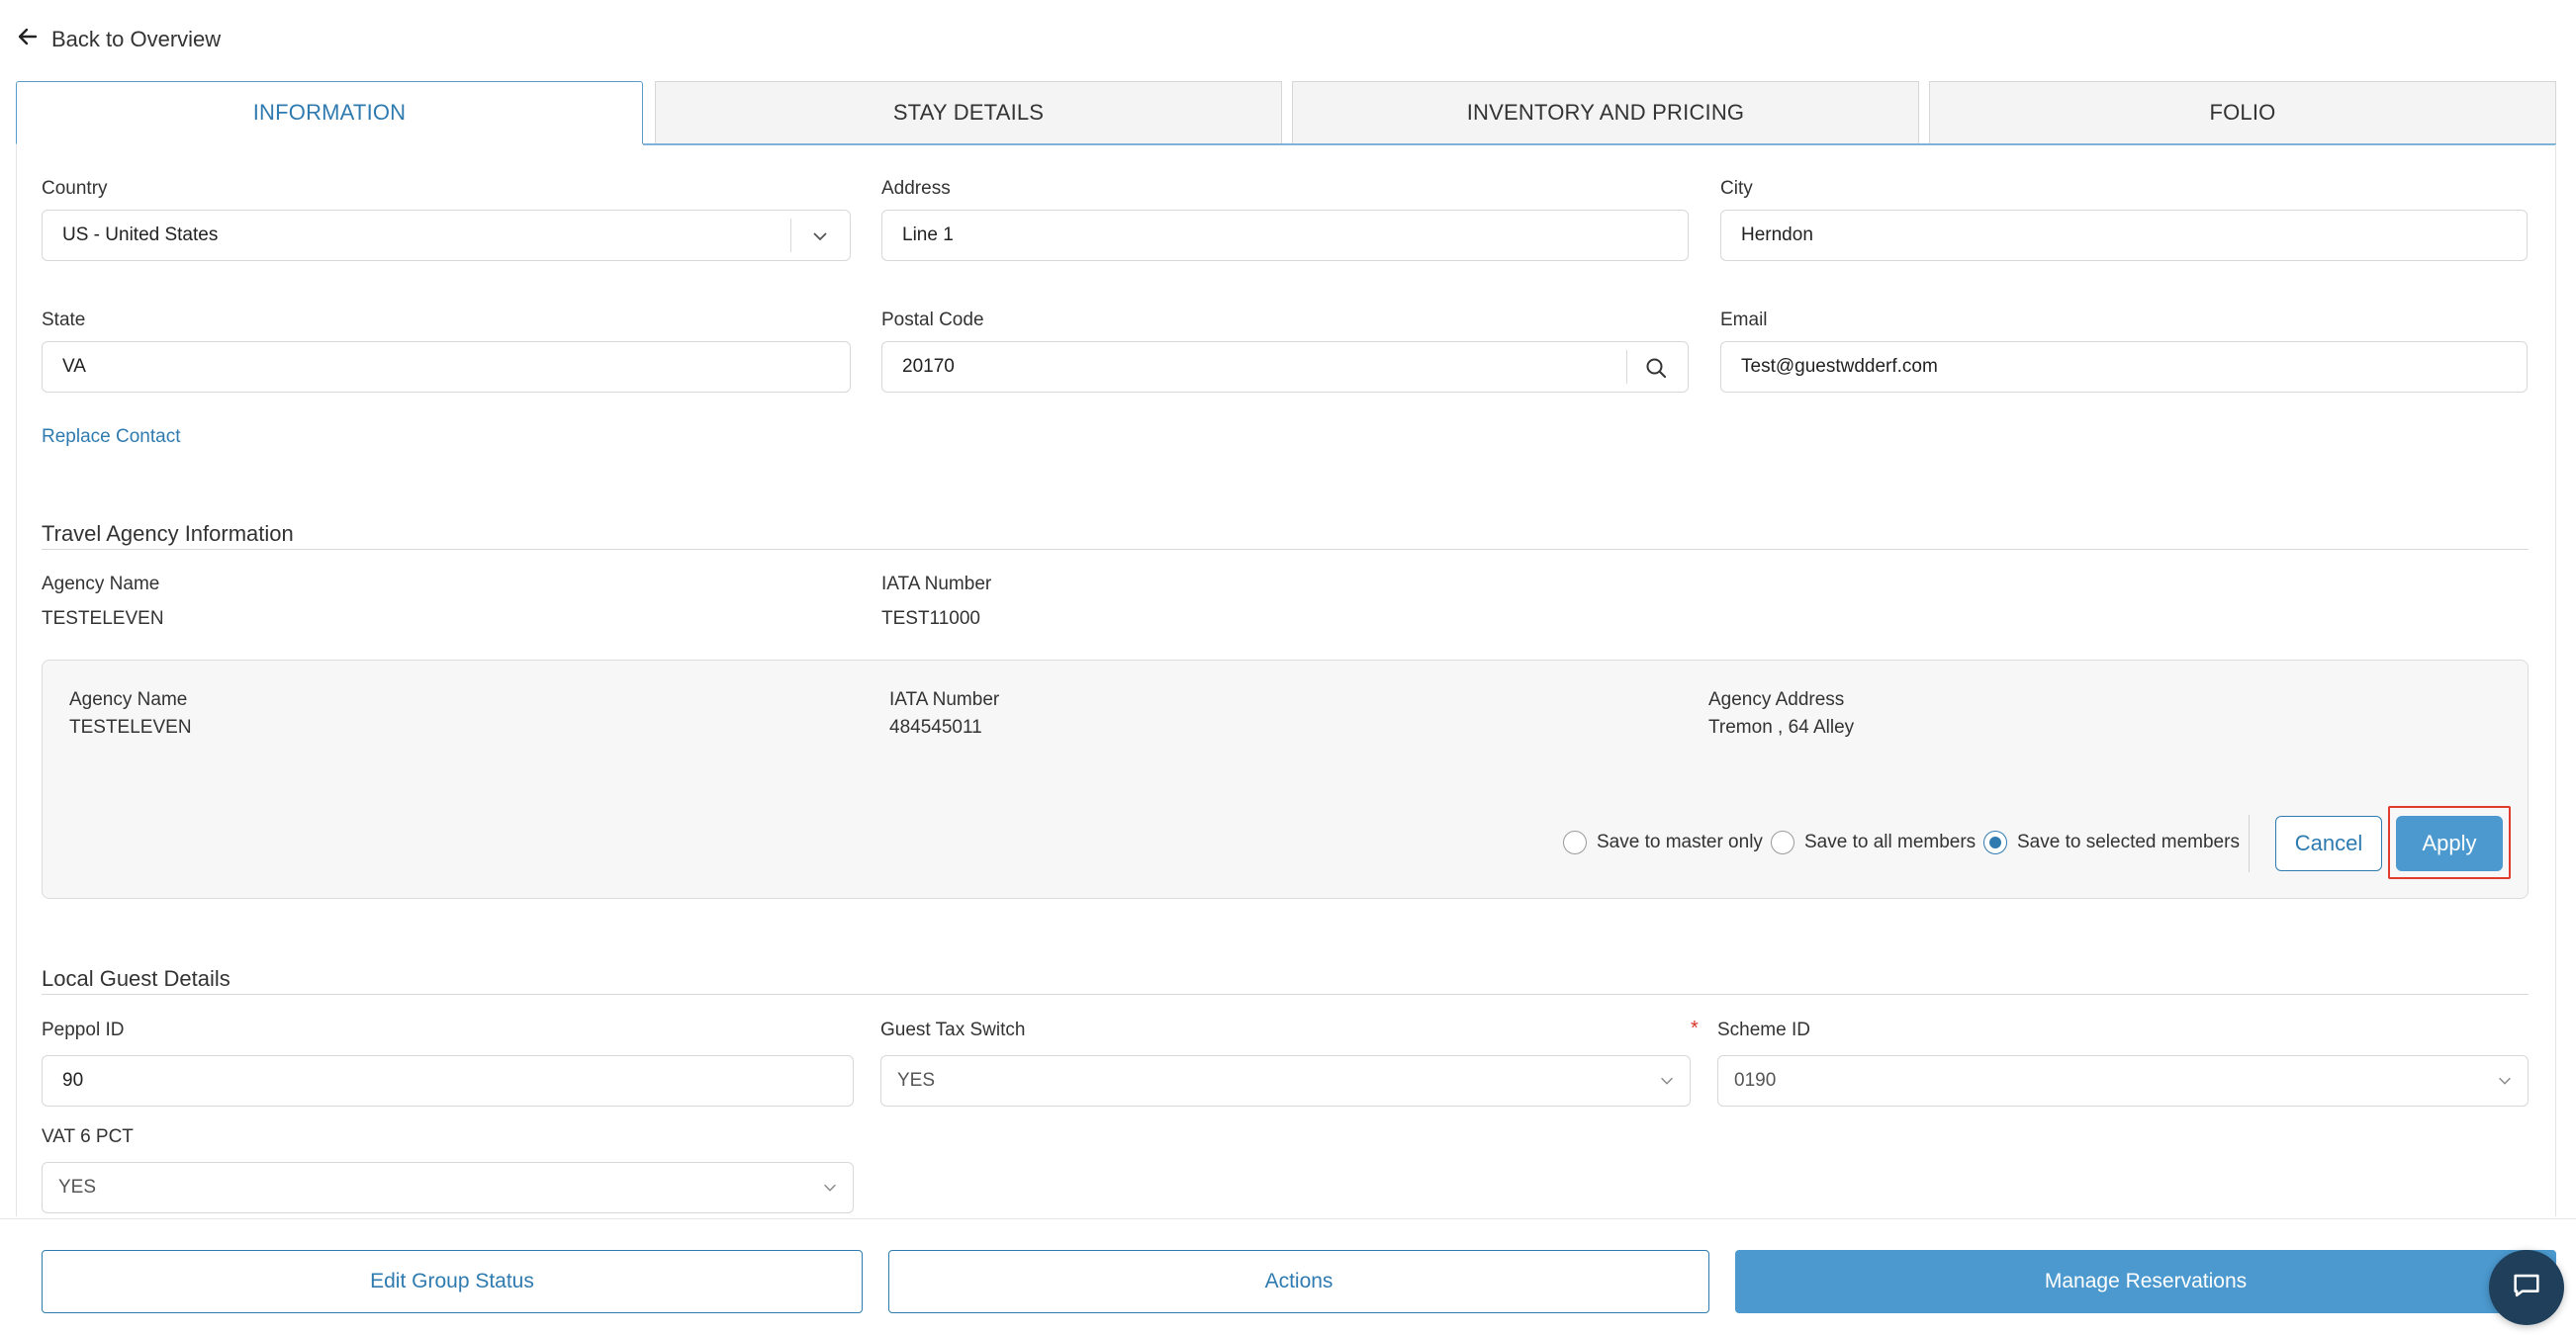 Image resolution: width=2576 pixels, height=1335 pixels. Describe the element at coordinates (790, 236) in the screenshot. I see `select-divider` at that location.